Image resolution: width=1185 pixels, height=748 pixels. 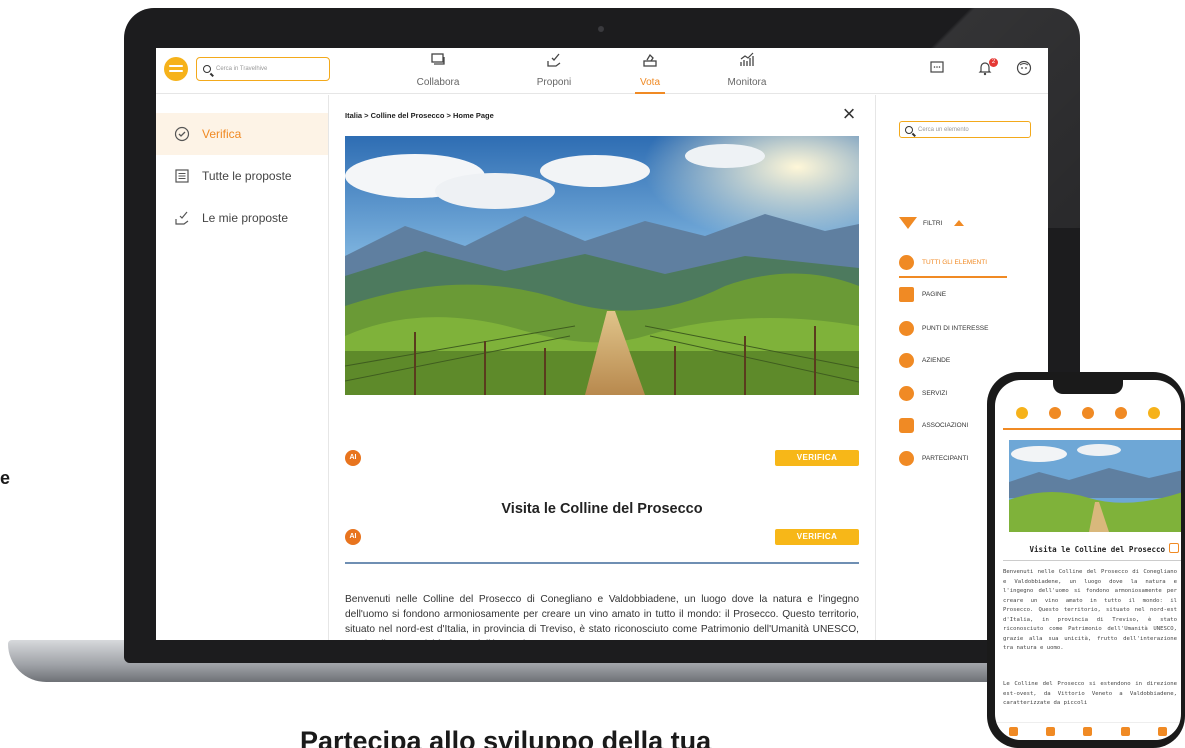 I want to click on ballot-box-icon, so click(x=650, y=60).